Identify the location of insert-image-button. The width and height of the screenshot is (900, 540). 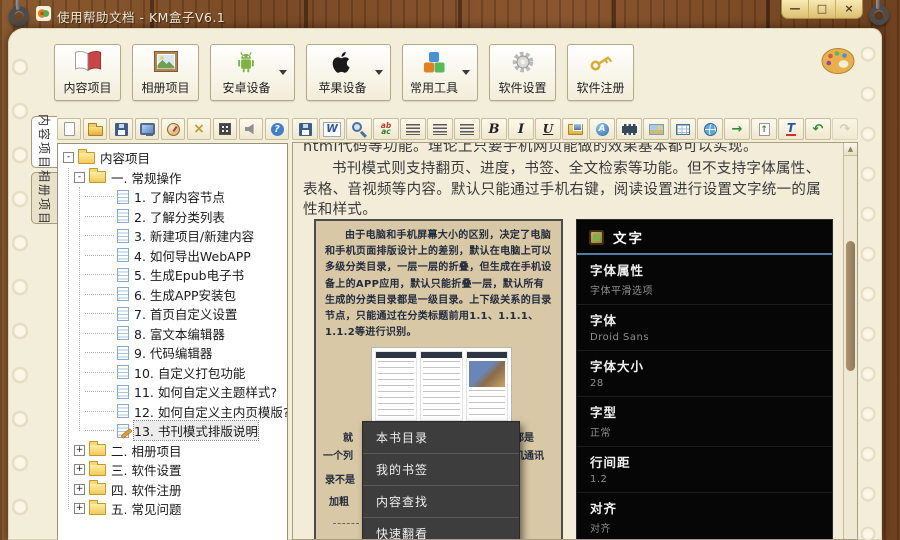
(575, 129).